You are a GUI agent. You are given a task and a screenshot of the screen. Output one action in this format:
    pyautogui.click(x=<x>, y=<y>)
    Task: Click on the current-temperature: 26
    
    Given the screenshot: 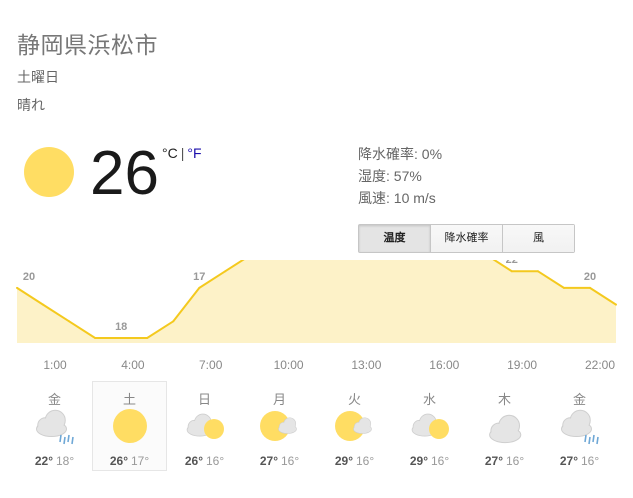 What is the action you would take?
    pyautogui.click(x=124, y=173)
    